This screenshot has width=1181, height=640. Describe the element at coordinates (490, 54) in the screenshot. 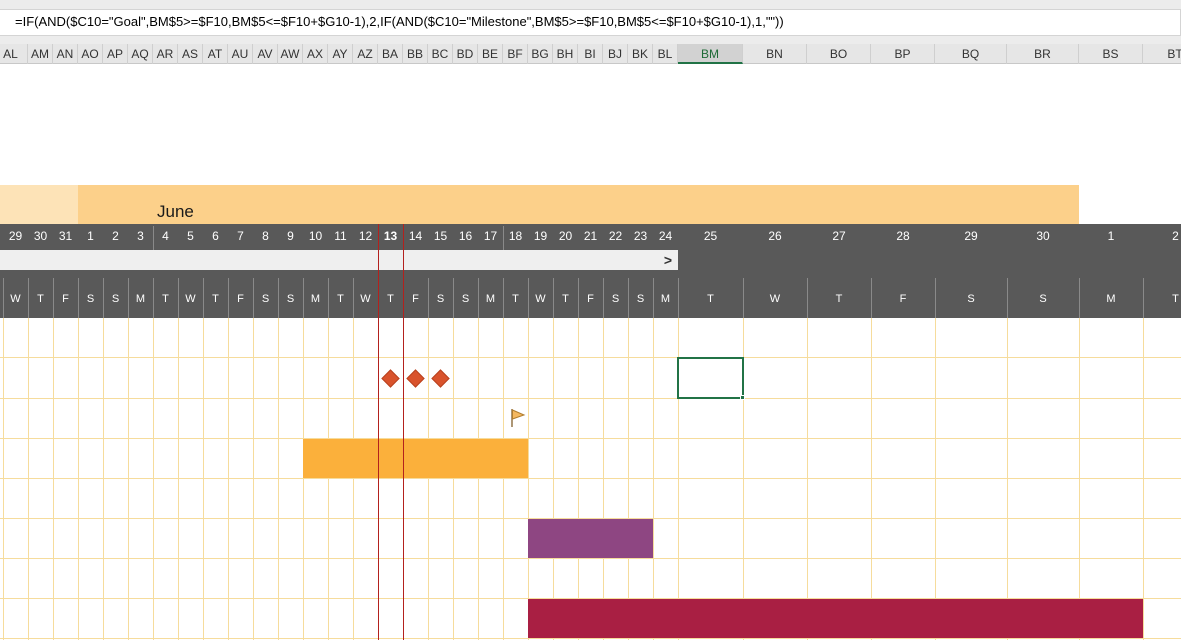

I see `column-header-be: BE` at that location.